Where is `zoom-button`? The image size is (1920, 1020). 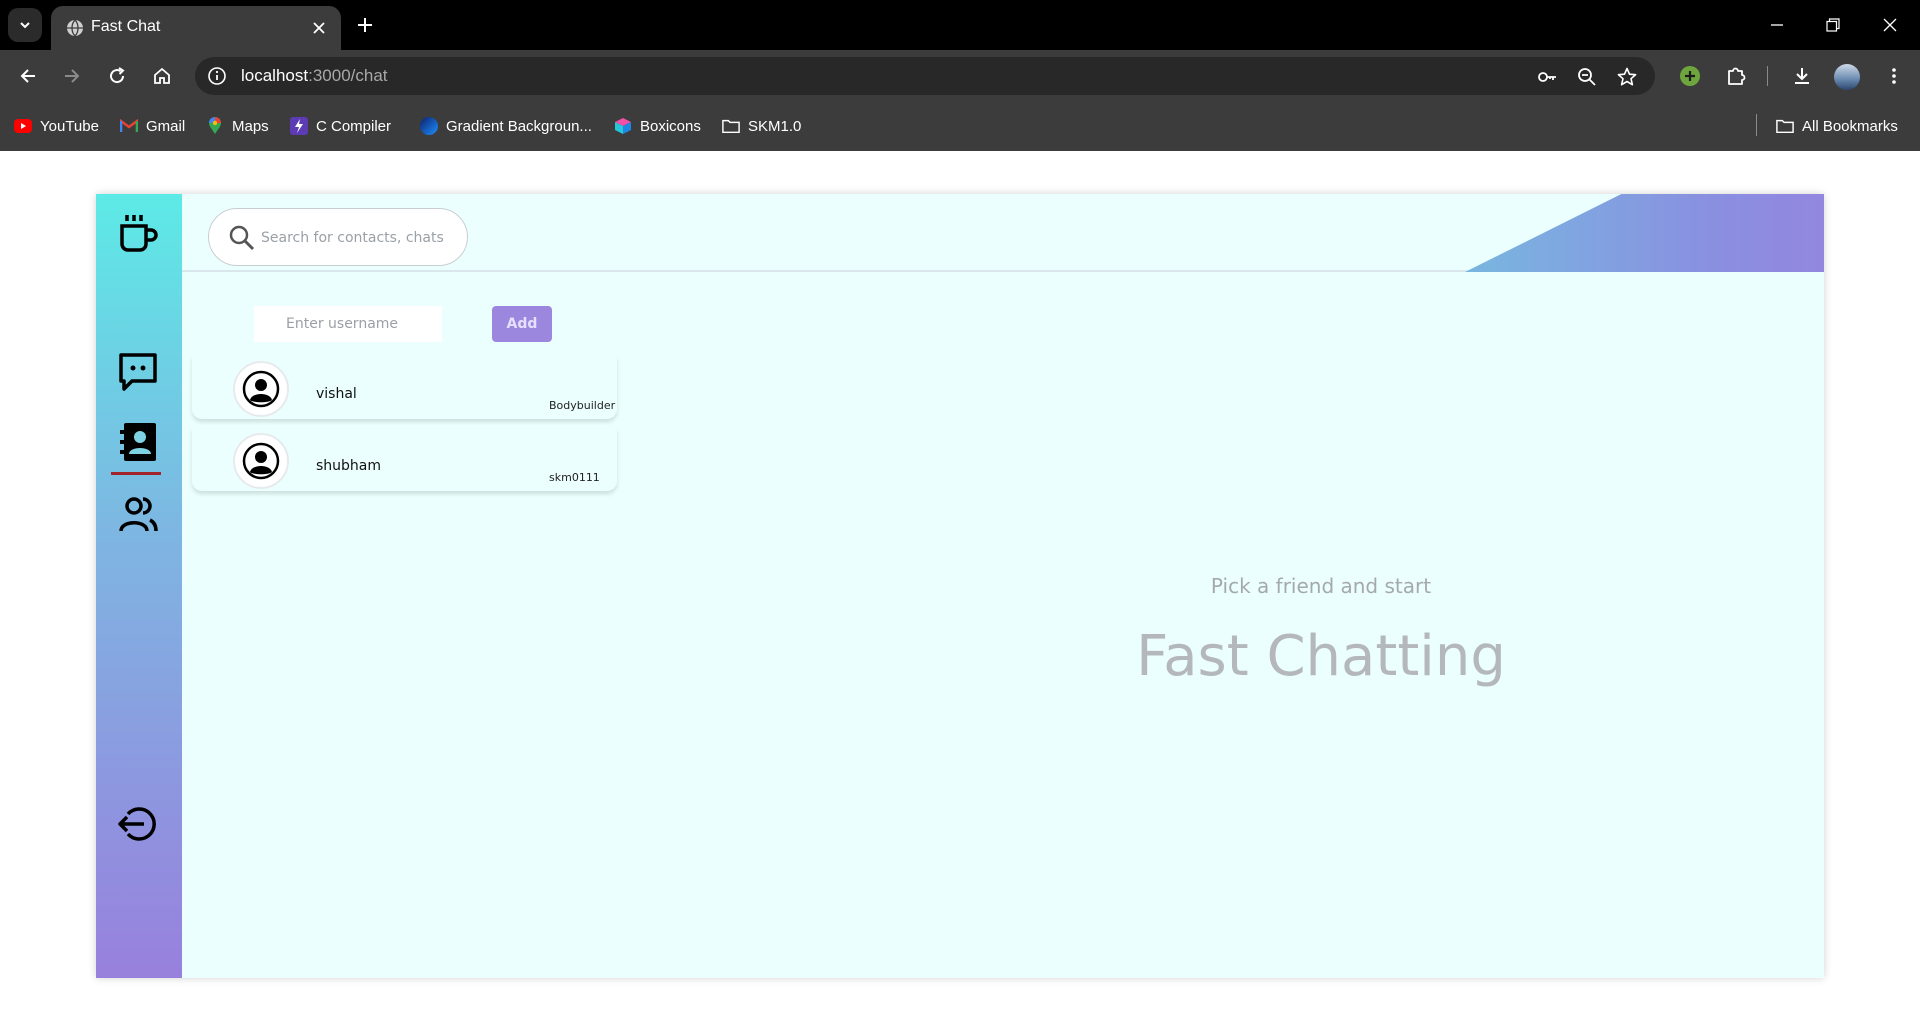
zoom-button is located at coordinates (1587, 77).